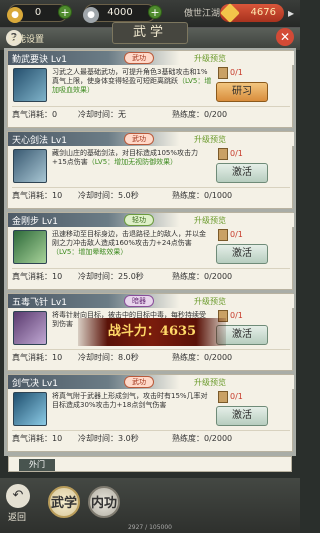 Image resolution: width=320 pixels, height=533 pixels. What do you see at coordinates (242, 92) in the screenshot?
I see `study-button: 研习` at bounding box center [242, 92].